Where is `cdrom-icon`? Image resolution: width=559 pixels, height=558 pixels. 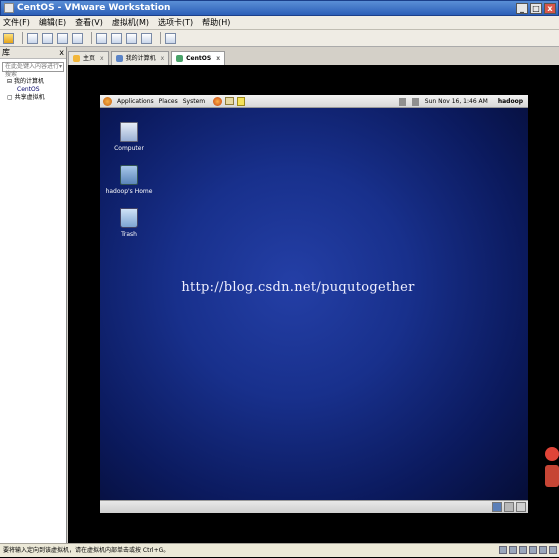 cdrom-icon is located at coordinates (513, 550).